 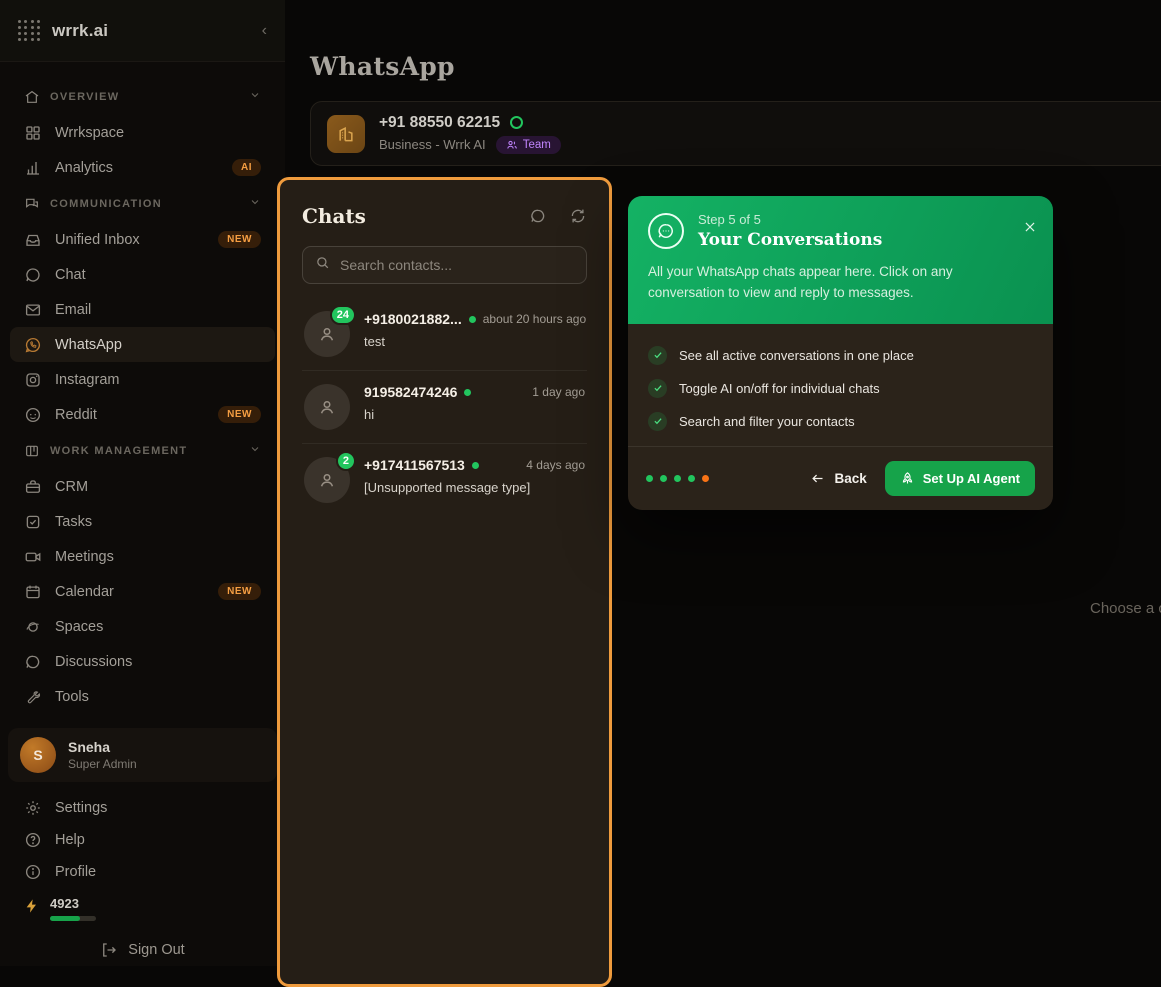 I want to click on setup-ai-agent-button: Set Up AI Agent, so click(x=959, y=478).